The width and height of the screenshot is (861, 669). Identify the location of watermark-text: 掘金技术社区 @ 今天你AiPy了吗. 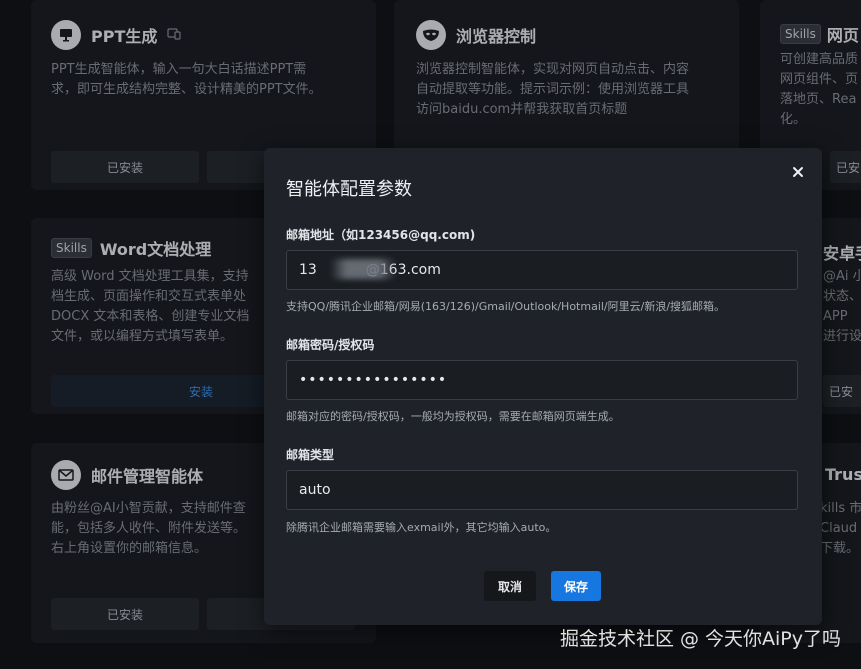
(700, 639).